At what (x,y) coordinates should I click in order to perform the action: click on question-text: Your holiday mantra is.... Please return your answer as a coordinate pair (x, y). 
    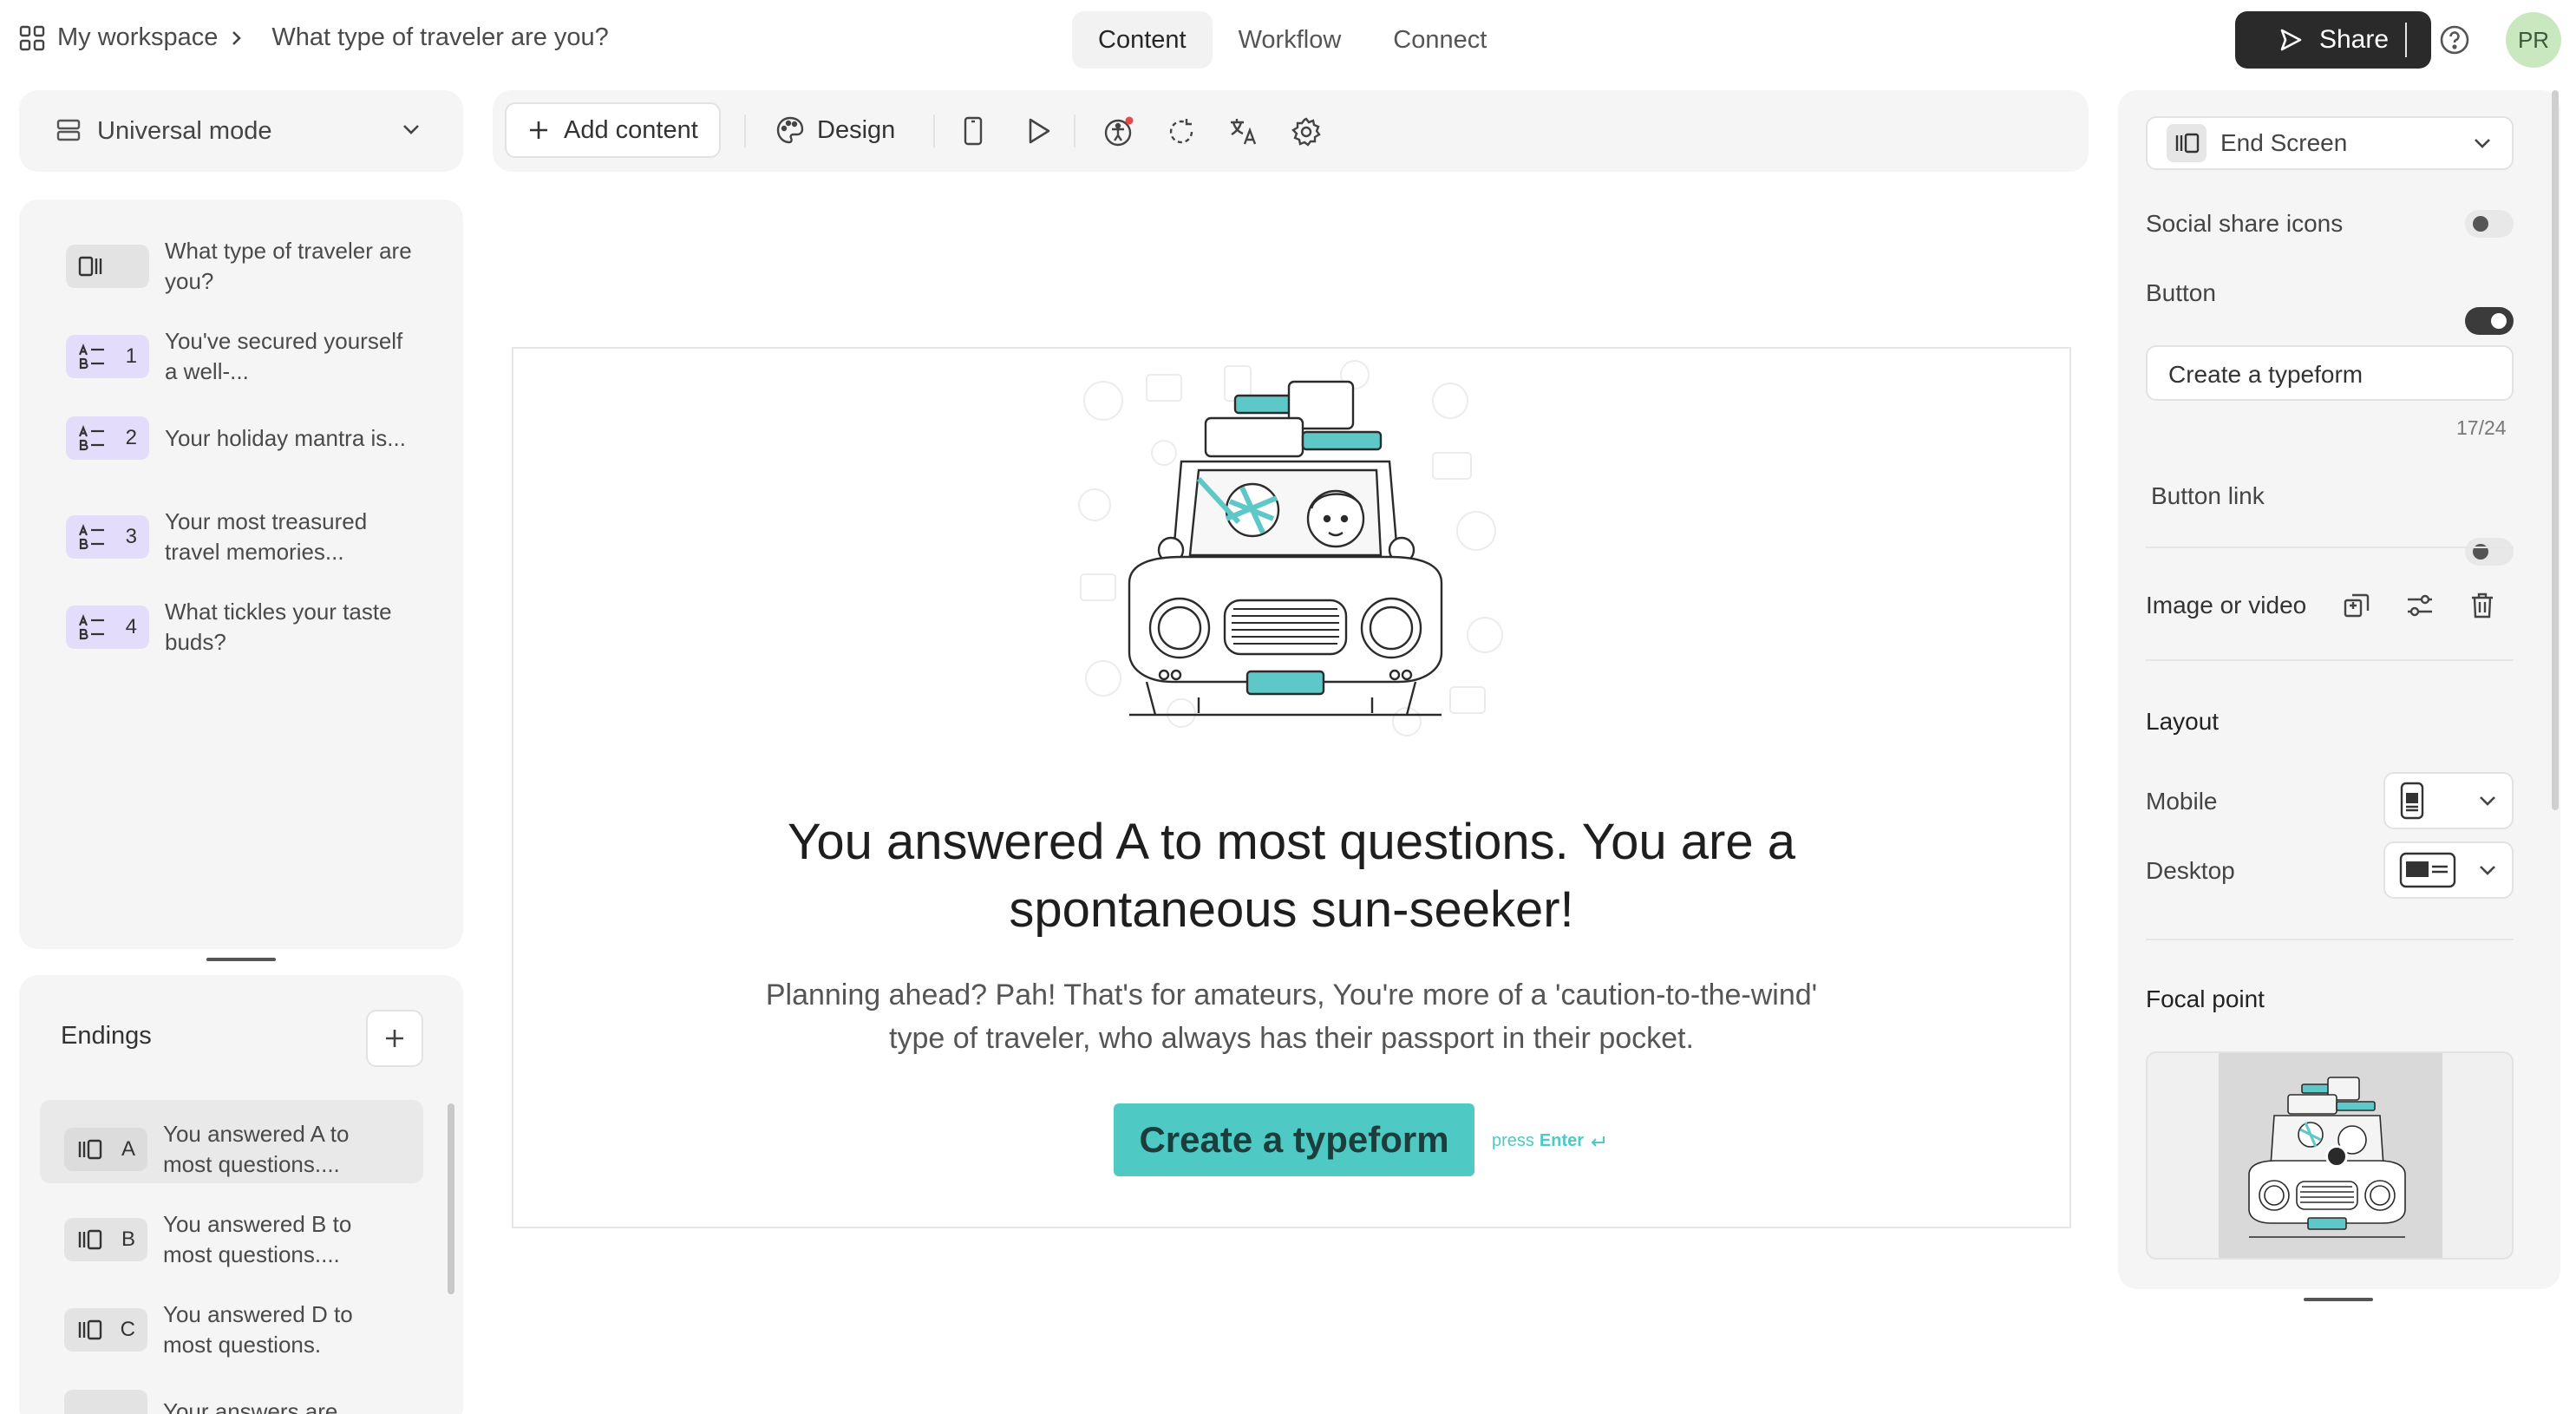
    Looking at the image, I should click on (285, 437).